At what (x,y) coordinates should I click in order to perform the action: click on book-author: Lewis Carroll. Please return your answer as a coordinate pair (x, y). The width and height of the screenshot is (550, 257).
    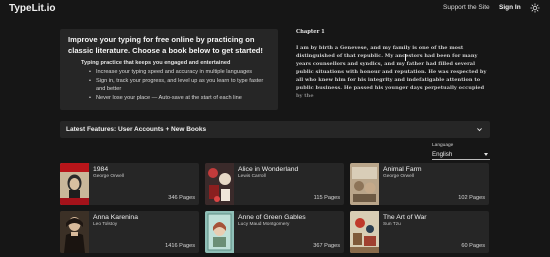
    Looking at the image, I should click on (252, 176).